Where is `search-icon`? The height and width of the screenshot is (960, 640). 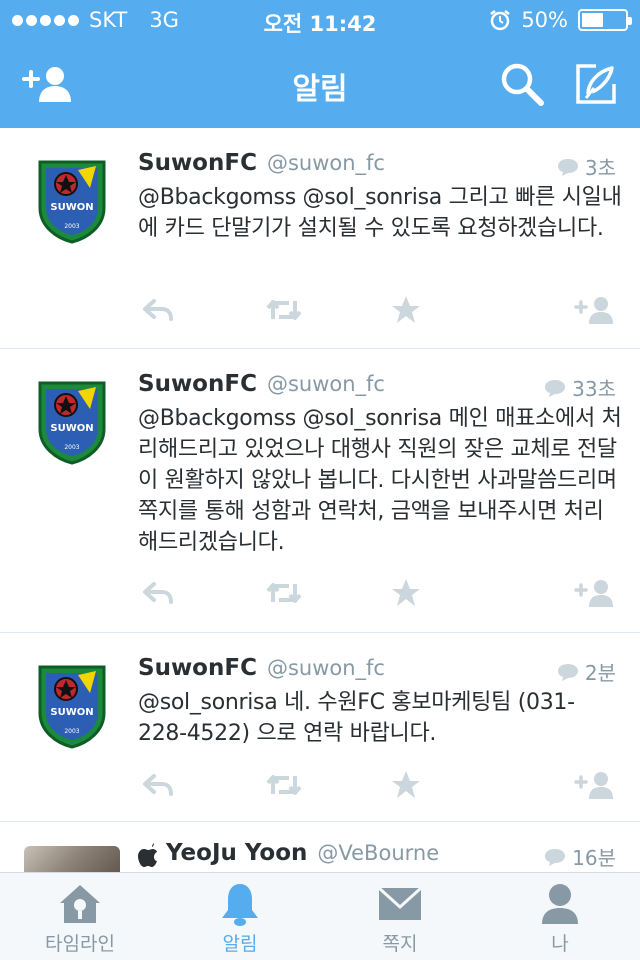
search-icon is located at coordinates (522, 84).